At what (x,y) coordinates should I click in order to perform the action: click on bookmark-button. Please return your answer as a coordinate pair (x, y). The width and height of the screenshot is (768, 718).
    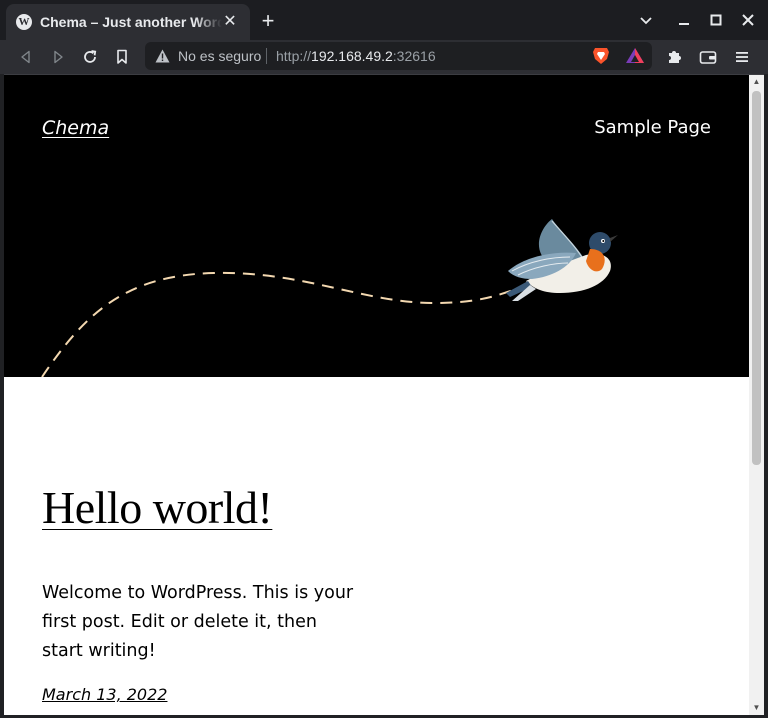
    Looking at the image, I should click on (122, 57).